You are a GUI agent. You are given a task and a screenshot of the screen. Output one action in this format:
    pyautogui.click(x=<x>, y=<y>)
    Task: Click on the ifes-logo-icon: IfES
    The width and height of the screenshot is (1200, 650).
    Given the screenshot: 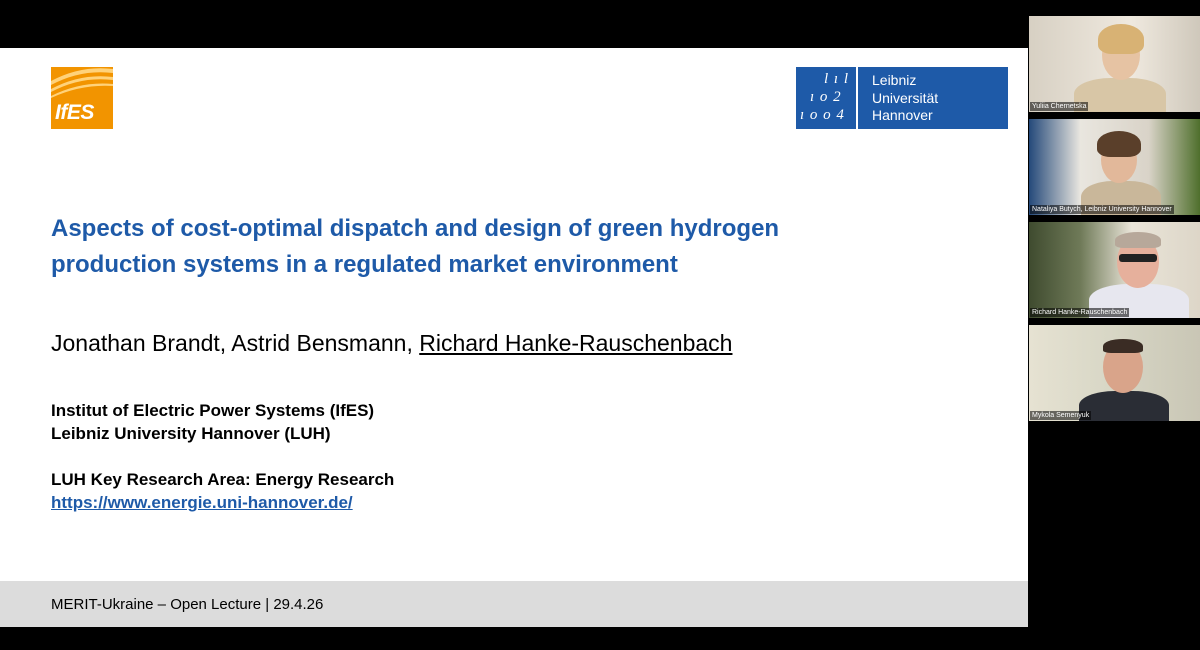 What is the action you would take?
    pyautogui.click(x=82, y=98)
    